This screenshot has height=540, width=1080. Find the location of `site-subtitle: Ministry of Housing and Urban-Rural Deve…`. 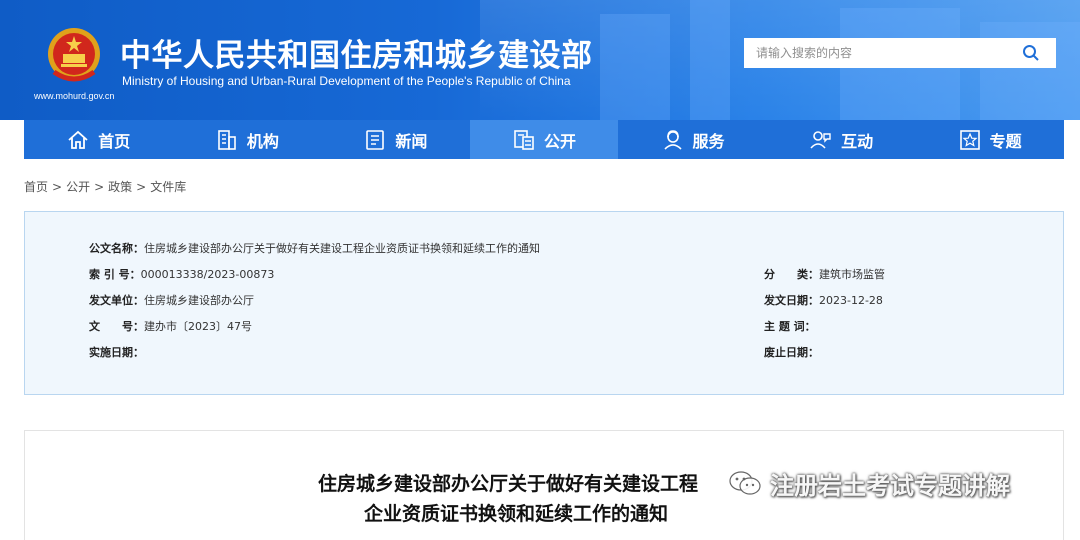

site-subtitle: Ministry of Housing and Urban-Rural Deve… is located at coordinates (346, 81).